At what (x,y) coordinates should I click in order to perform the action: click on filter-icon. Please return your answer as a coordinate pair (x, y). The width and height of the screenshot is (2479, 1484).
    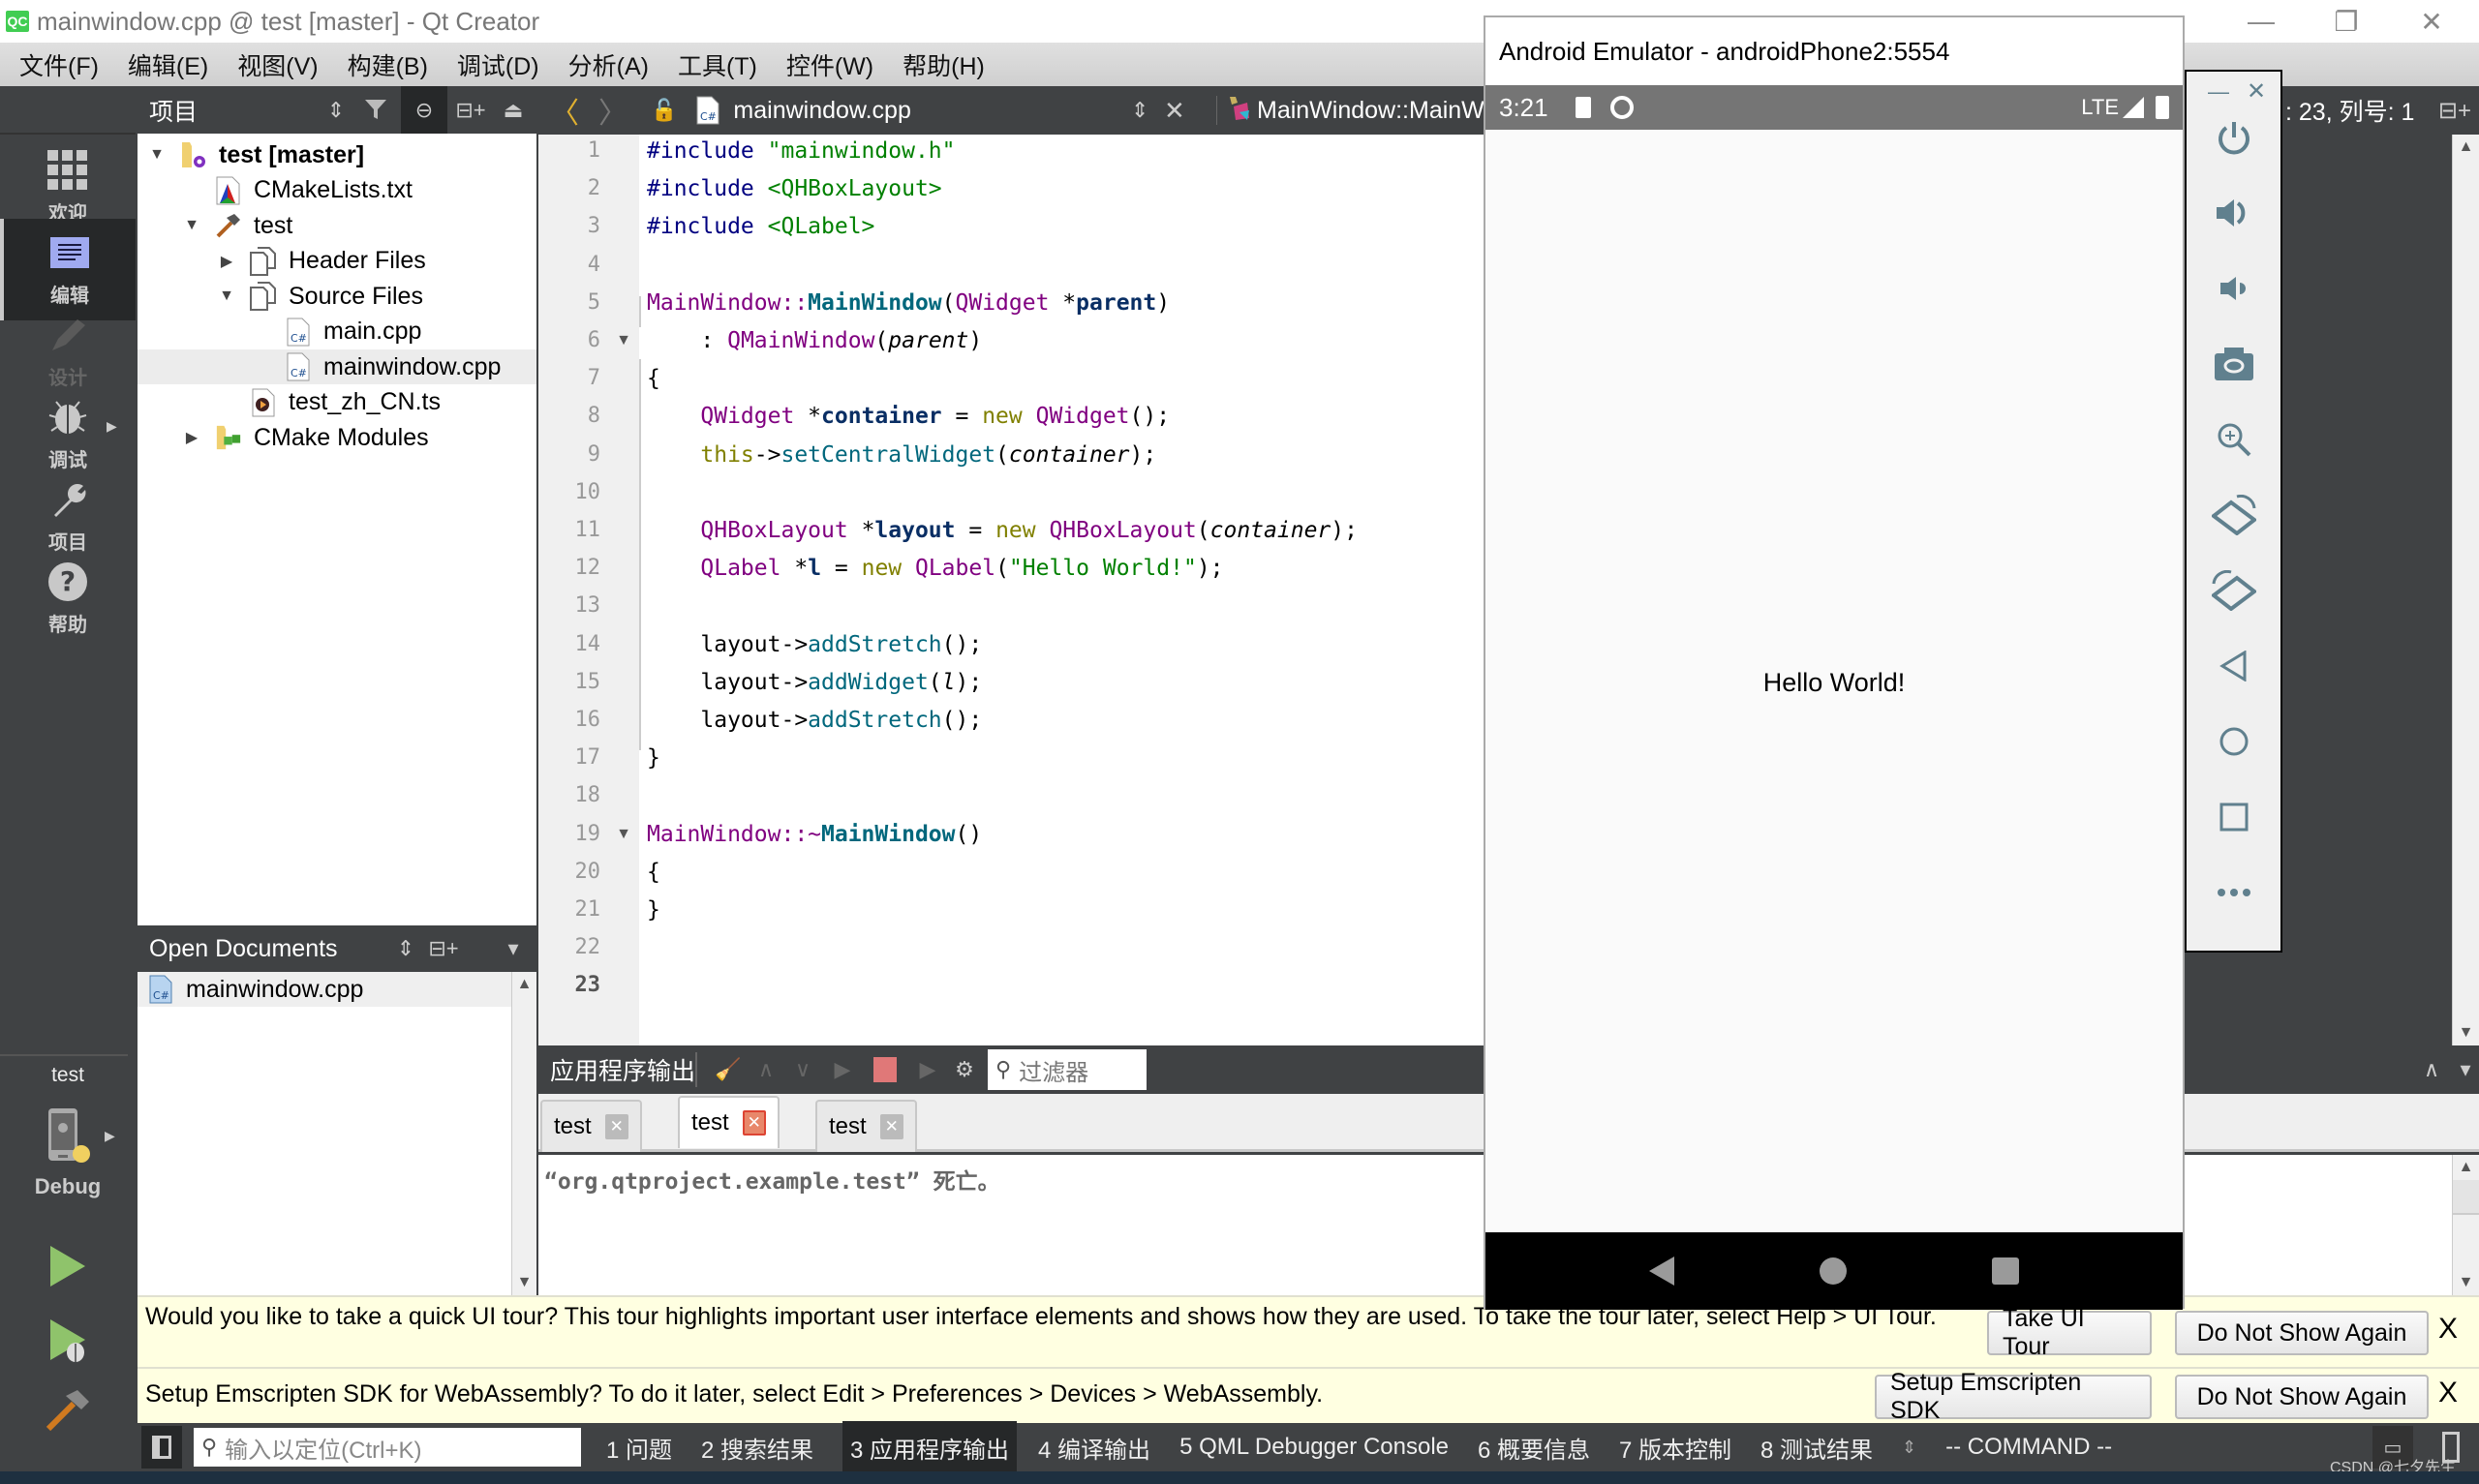
    Looking at the image, I should click on (377, 110).